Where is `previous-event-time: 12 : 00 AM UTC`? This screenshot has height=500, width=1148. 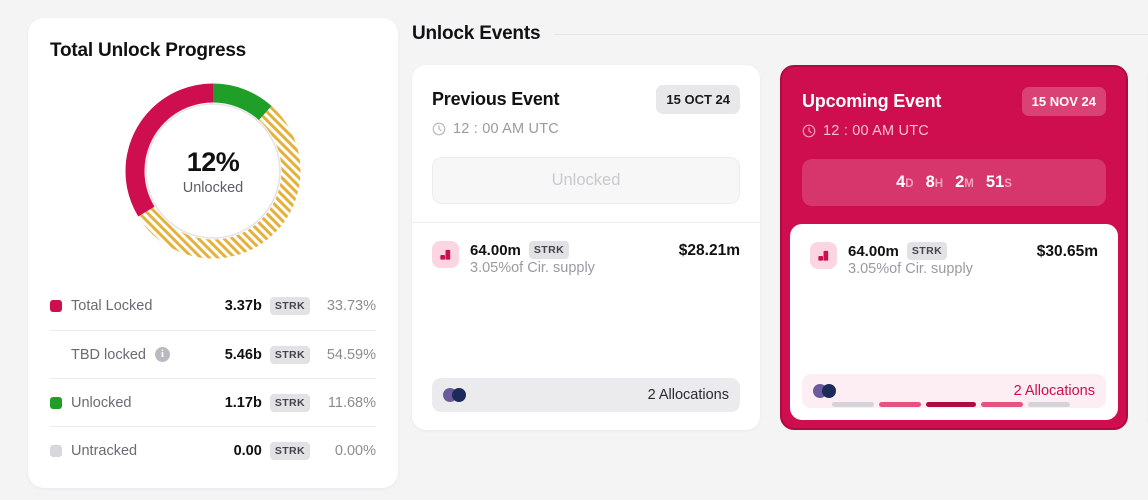
previous-event-time: 12 : 00 AM UTC is located at coordinates (506, 129).